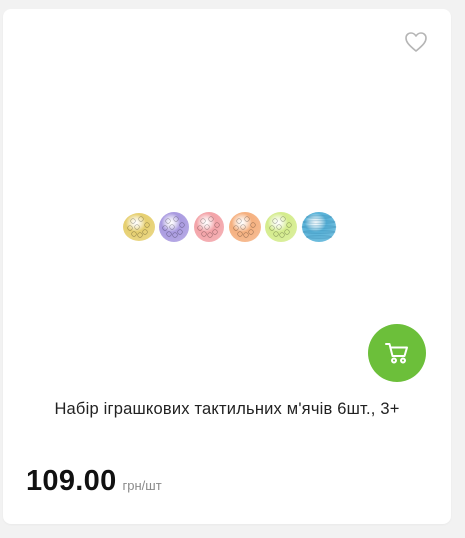  What do you see at coordinates (227, 227) in the screenshot?
I see `product-image` at bounding box center [227, 227].